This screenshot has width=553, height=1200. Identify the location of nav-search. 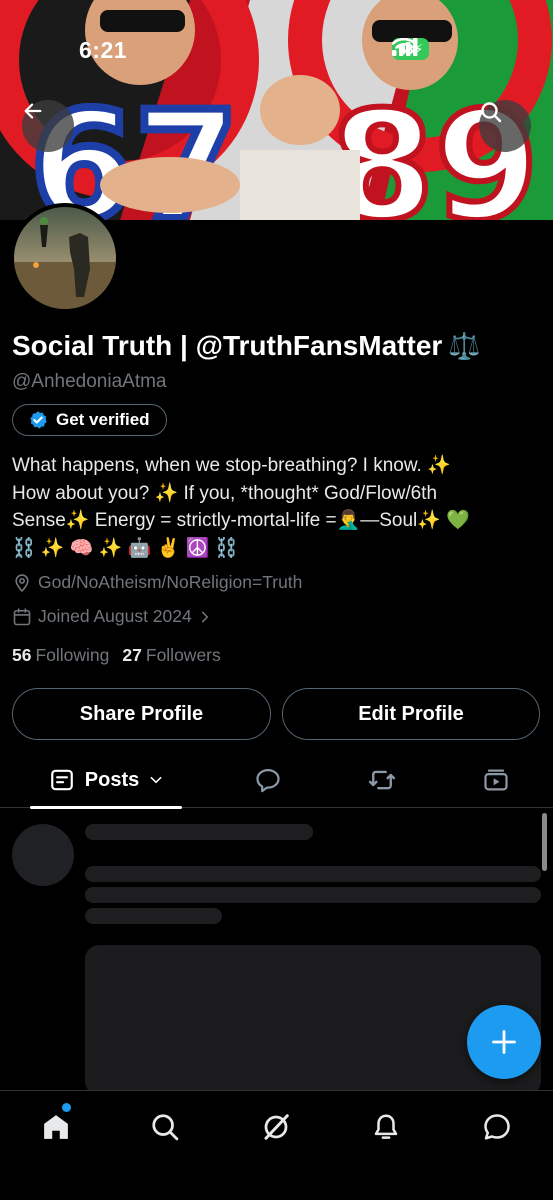
(165, 1127).